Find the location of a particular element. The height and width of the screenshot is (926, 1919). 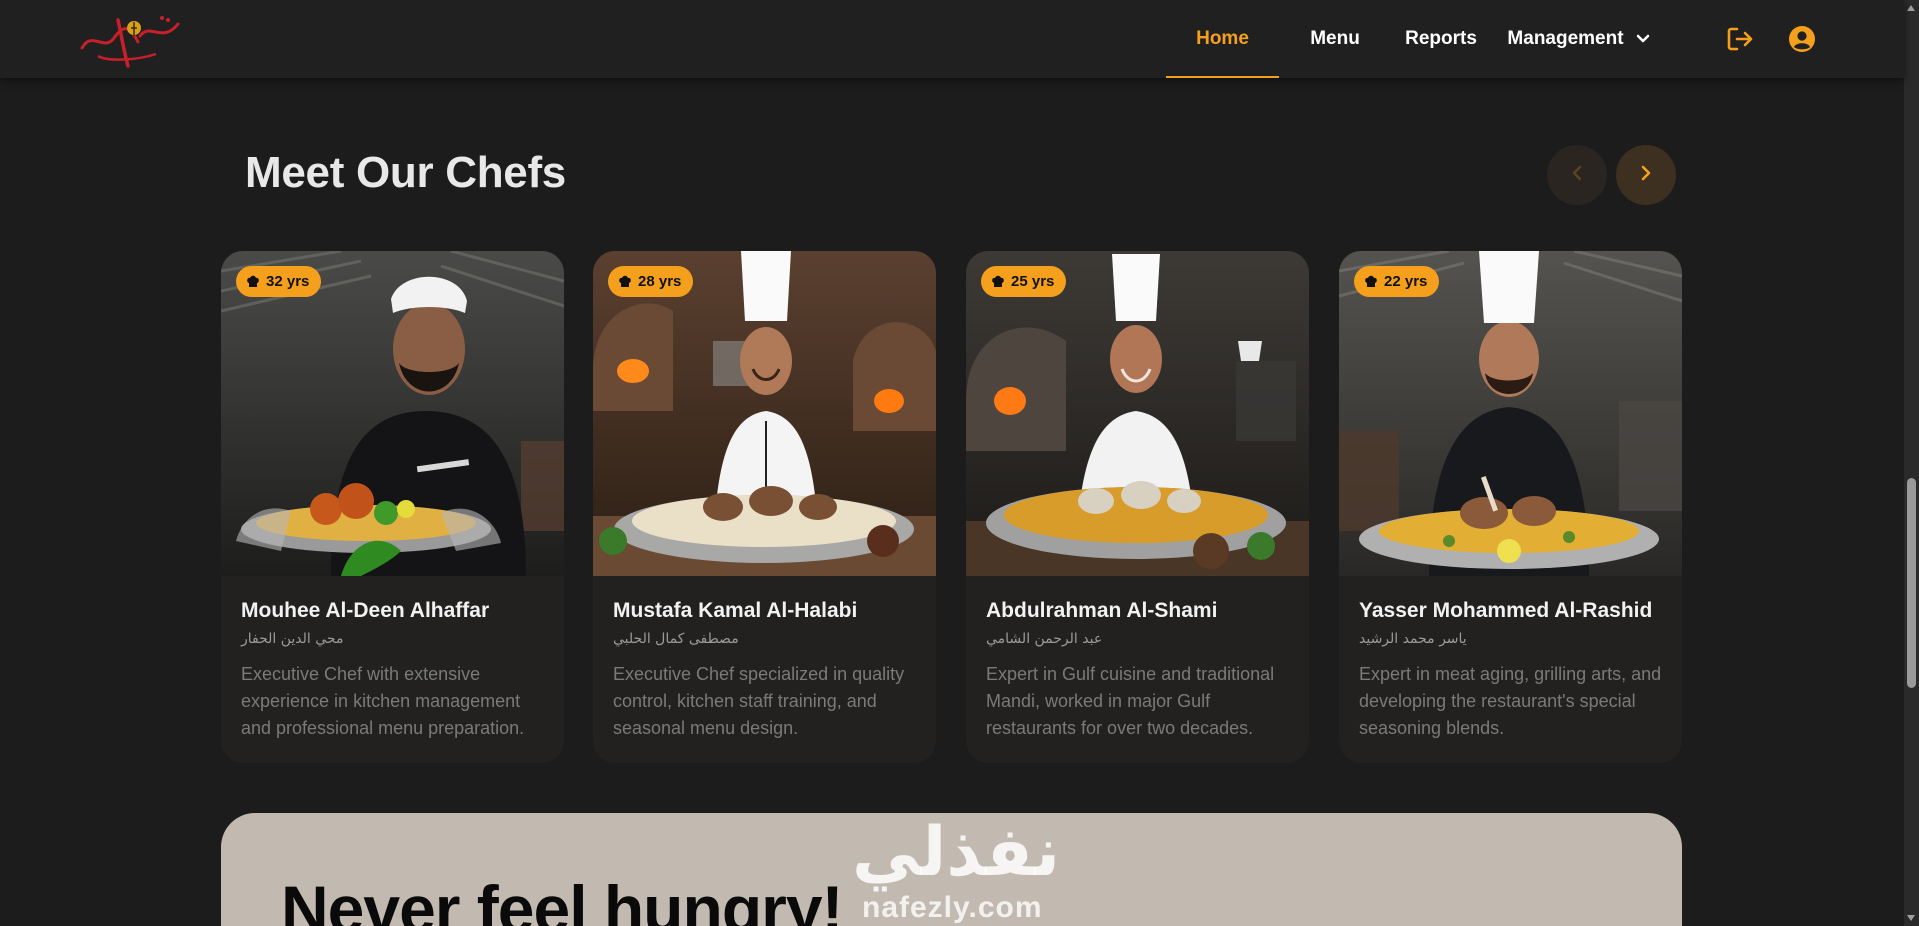

nav-links: Home Menu Reports Management is located at coordinates (1416, 39).